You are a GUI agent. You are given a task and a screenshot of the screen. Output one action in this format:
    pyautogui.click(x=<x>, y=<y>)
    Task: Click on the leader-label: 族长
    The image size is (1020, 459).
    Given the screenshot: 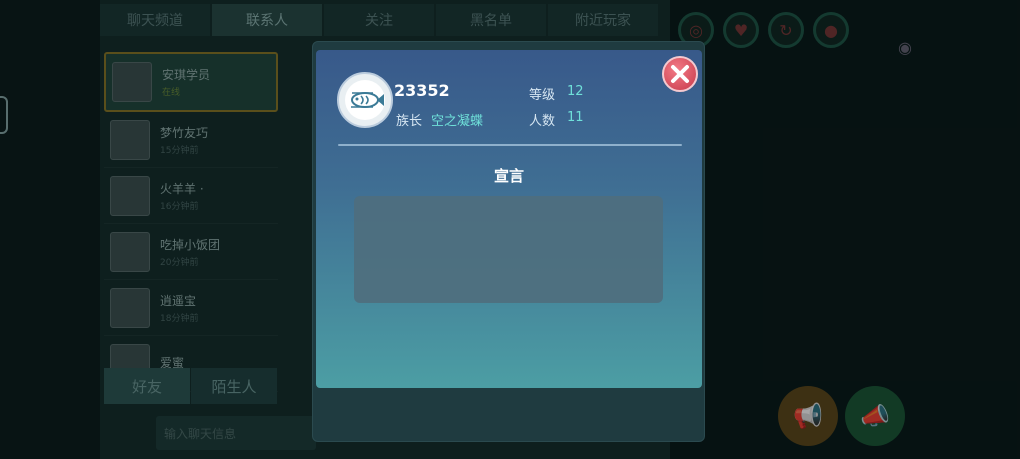 What is the action you would take?
    pyautogui.click(x=409, y=121)
    